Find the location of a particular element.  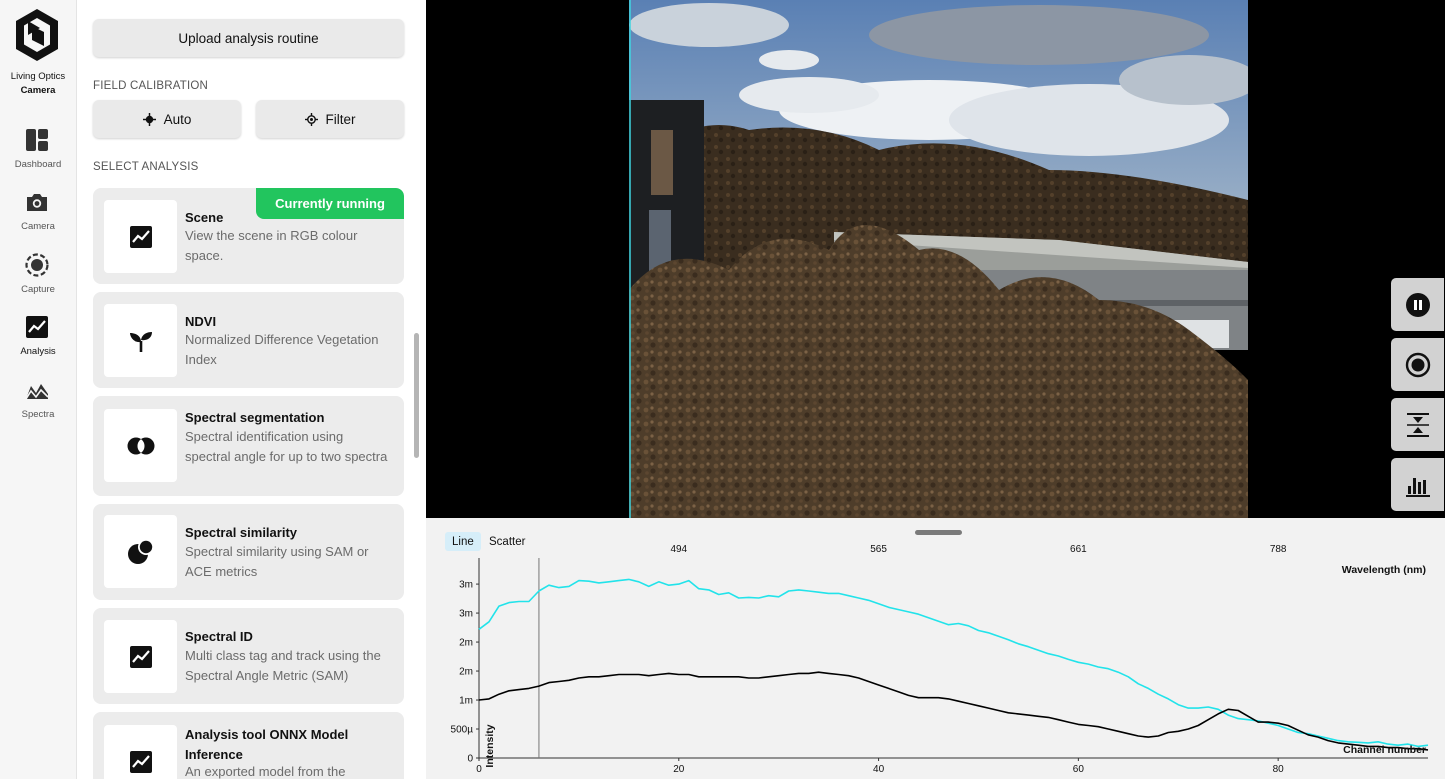

upload-analysis-button: Upload analysis routine is located at coordinates (248, 38).